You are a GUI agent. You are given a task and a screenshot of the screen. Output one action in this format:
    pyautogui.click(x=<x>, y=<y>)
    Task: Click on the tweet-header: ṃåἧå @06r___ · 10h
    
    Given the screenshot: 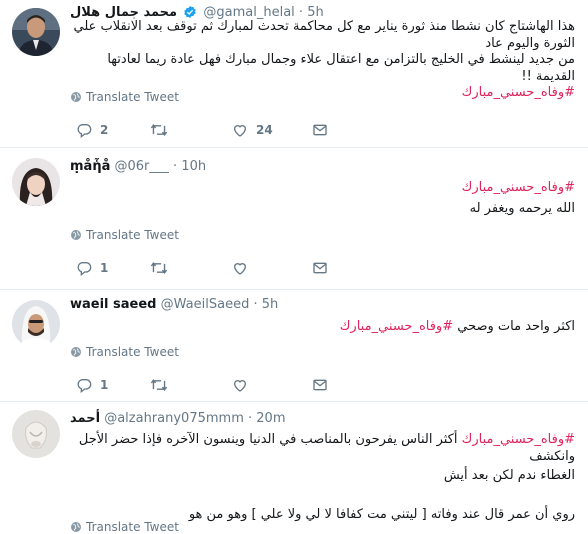 What is the action you would take?
    pyautogui.click(x=138, y=167)
    